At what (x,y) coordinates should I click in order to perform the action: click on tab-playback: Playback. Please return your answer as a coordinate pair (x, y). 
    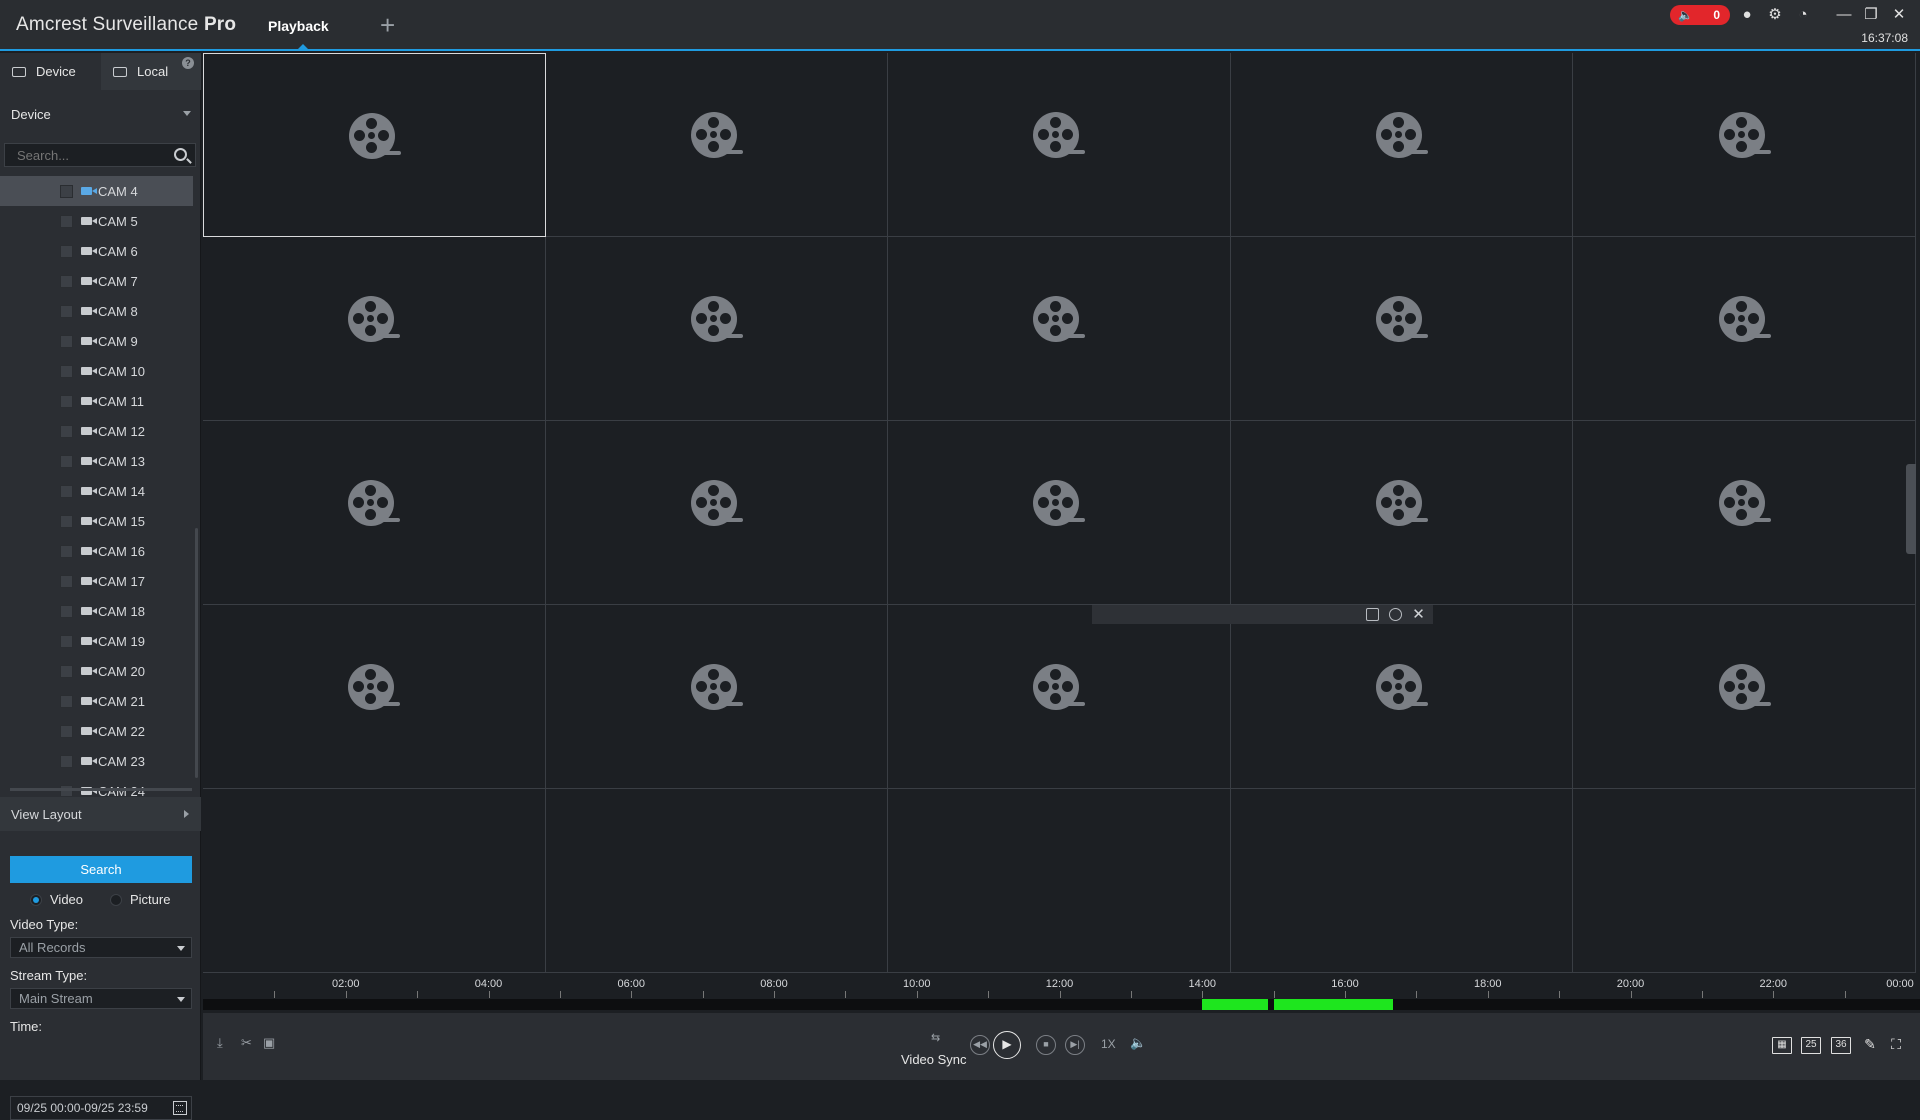
    Looking at the image, I should click on (298, 26).